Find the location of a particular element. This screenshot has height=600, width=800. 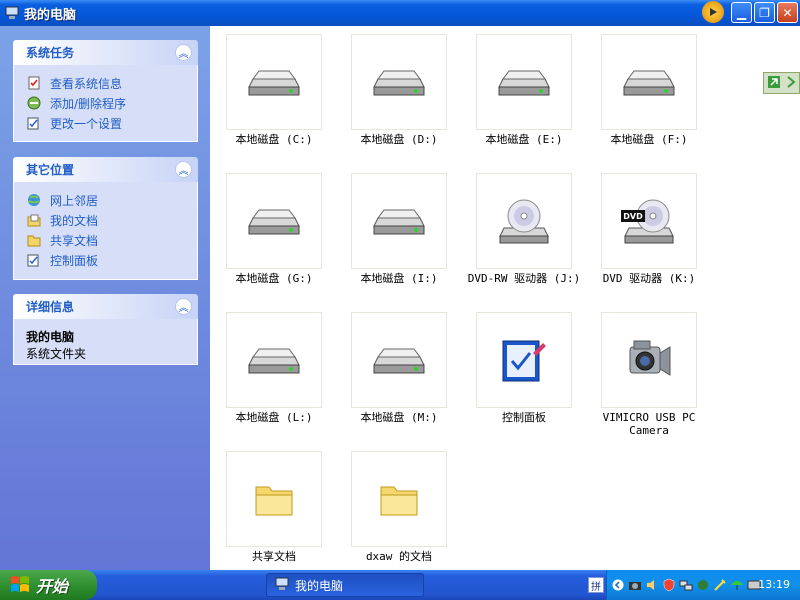

dvd-drive-item: DVD DVD 驱动器 (K:) is located at coordinates (649, 229).